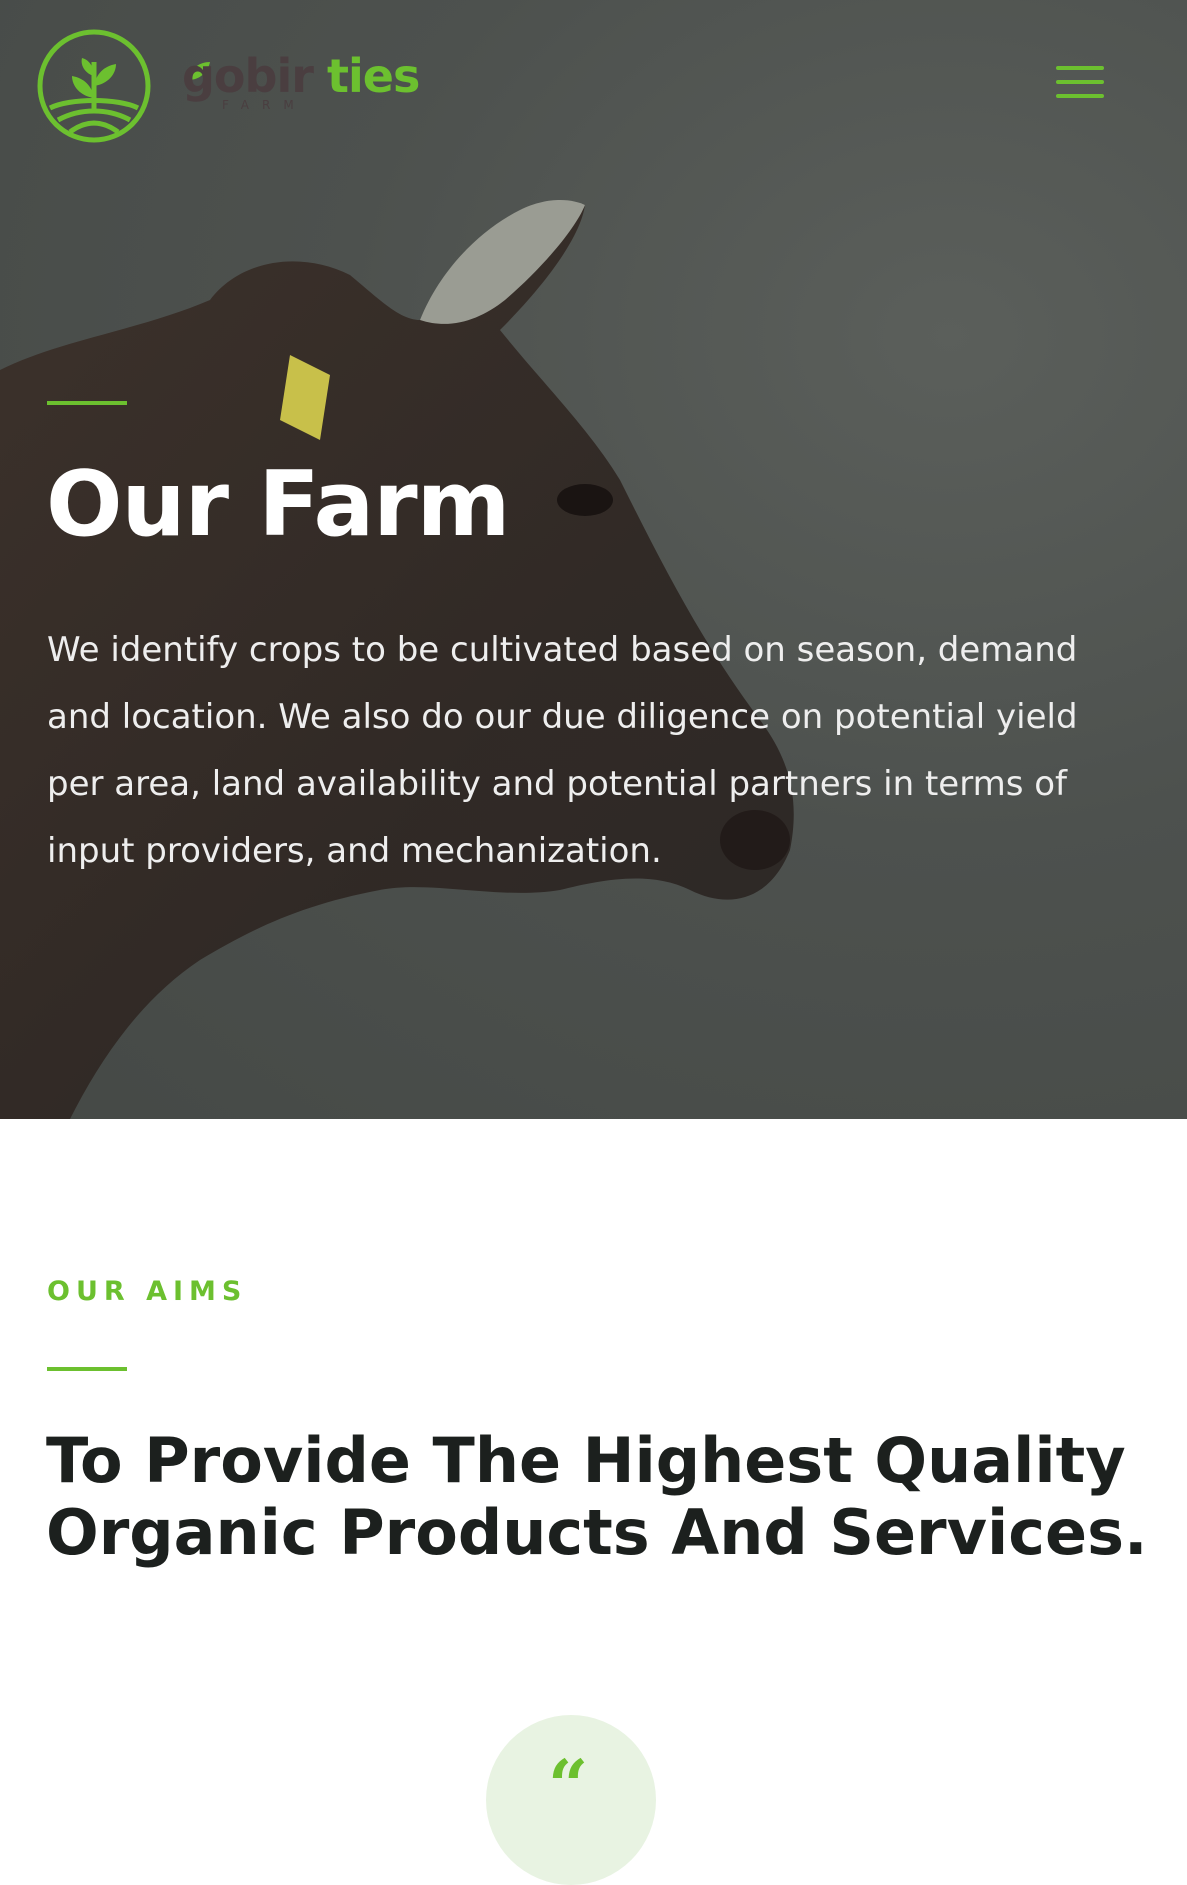  I want to click on hero-accent-rule, so click(87, 403).